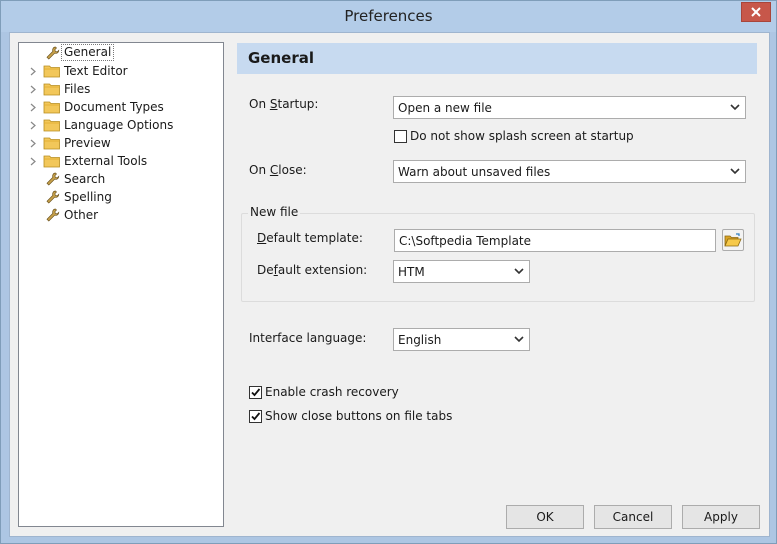 The height and width of the screenshot is (544, 777). Describe the element at coordinates (119, 197) in the screenshot. I see `tree-item-spelling: Spelling` at that location.